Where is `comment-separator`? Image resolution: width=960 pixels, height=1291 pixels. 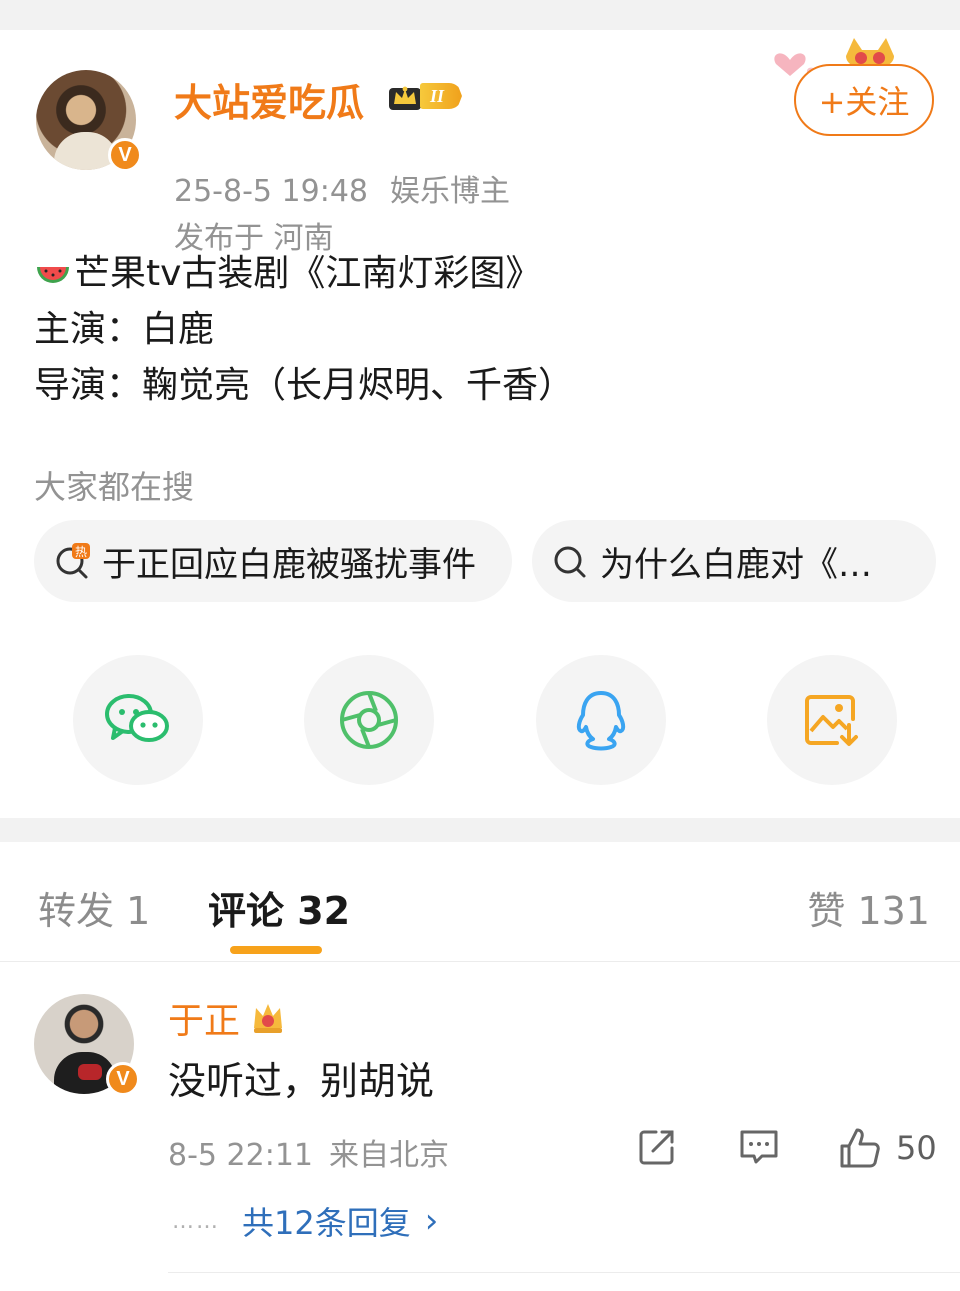
comment-separator is located at coordinates (564, 1272).